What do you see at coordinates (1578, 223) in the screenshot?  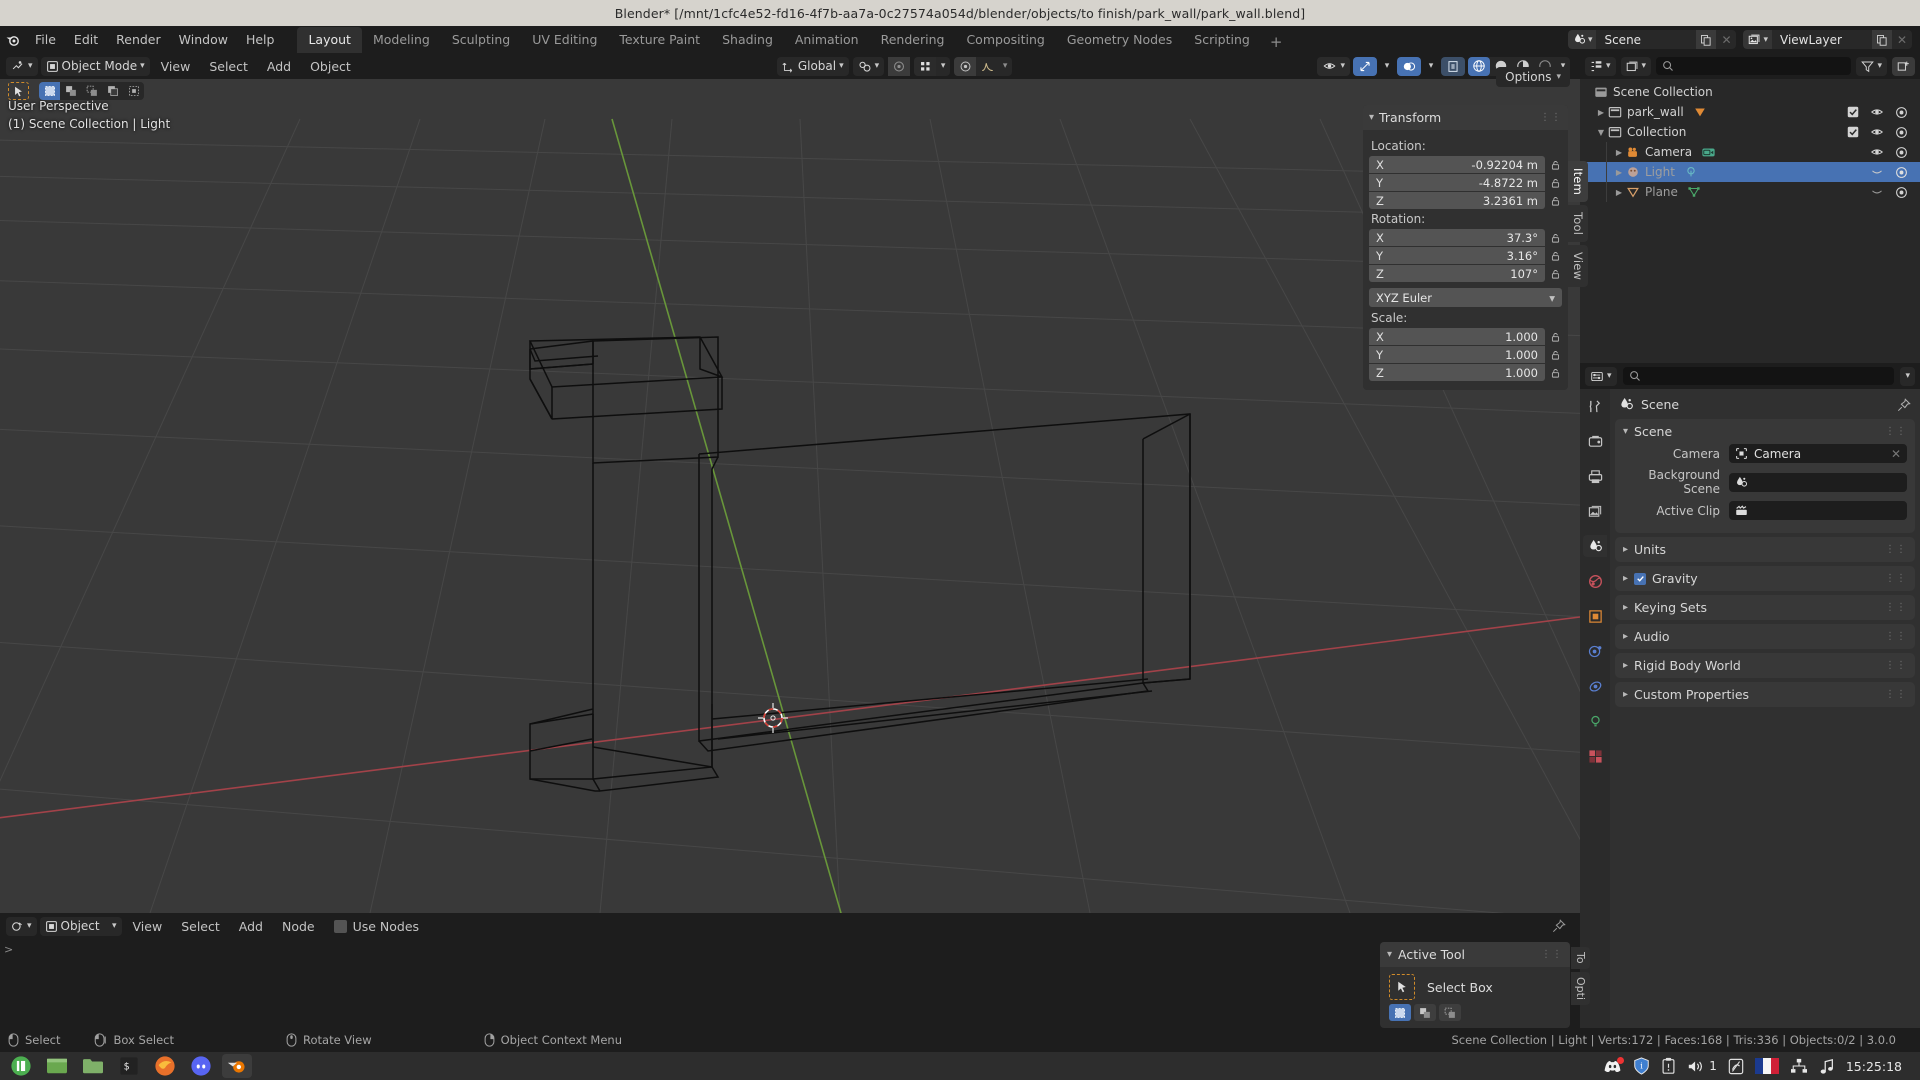 I see `sidebar-tab-tool: Tool` at bounding box center [1578, 223].